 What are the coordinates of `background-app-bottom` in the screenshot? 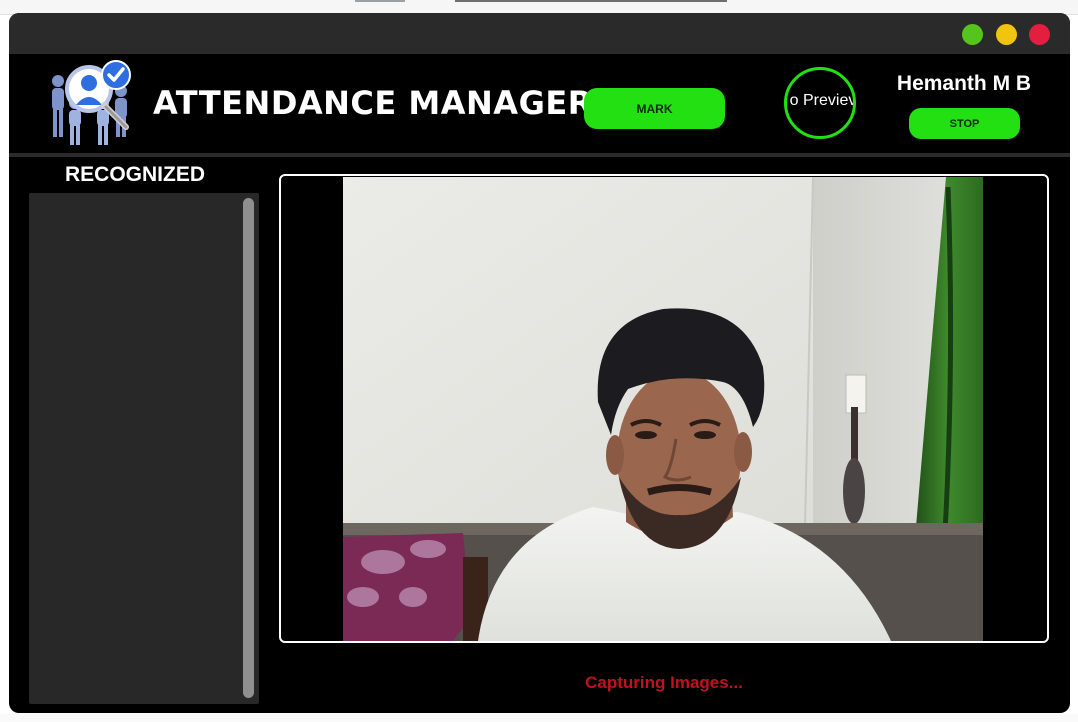 It's located at (539, 718).